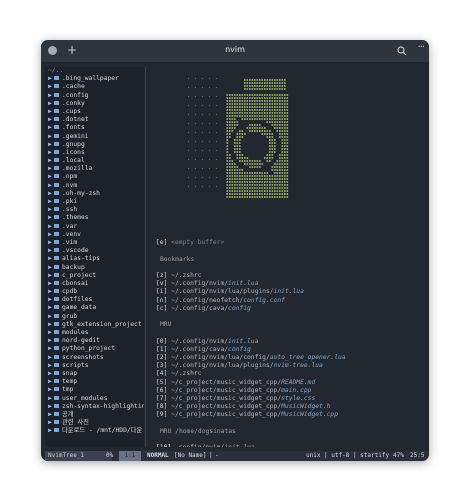 The height and width of the screenshot is (500, 471). Describe the element at coordinates (235, 49) in the screenshot. I see `window-title: nvim` at that location.